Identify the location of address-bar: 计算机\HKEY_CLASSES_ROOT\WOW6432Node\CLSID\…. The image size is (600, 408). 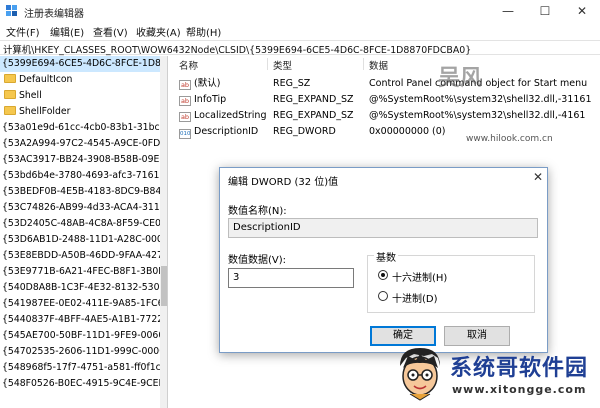
(300, 48).